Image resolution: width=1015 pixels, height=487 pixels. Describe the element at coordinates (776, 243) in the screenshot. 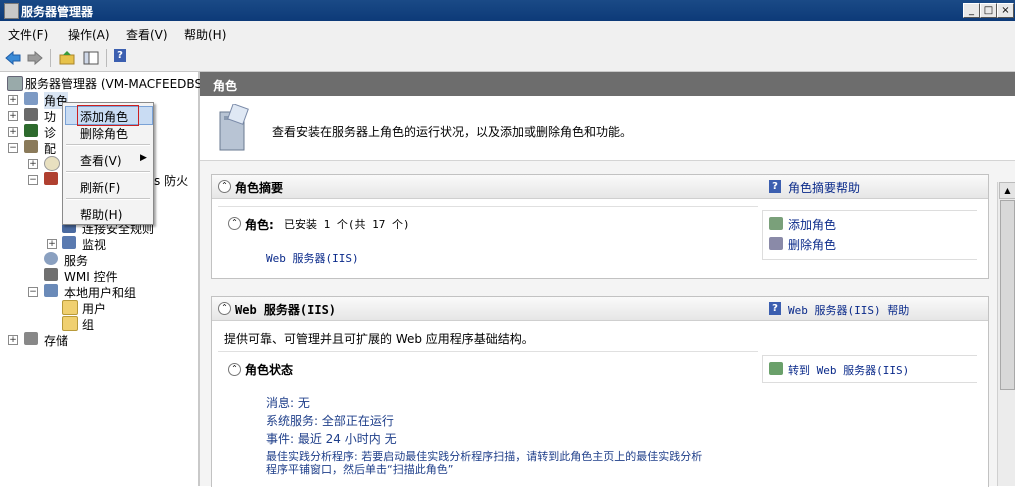

I see `remove-roles-icon` at that location.